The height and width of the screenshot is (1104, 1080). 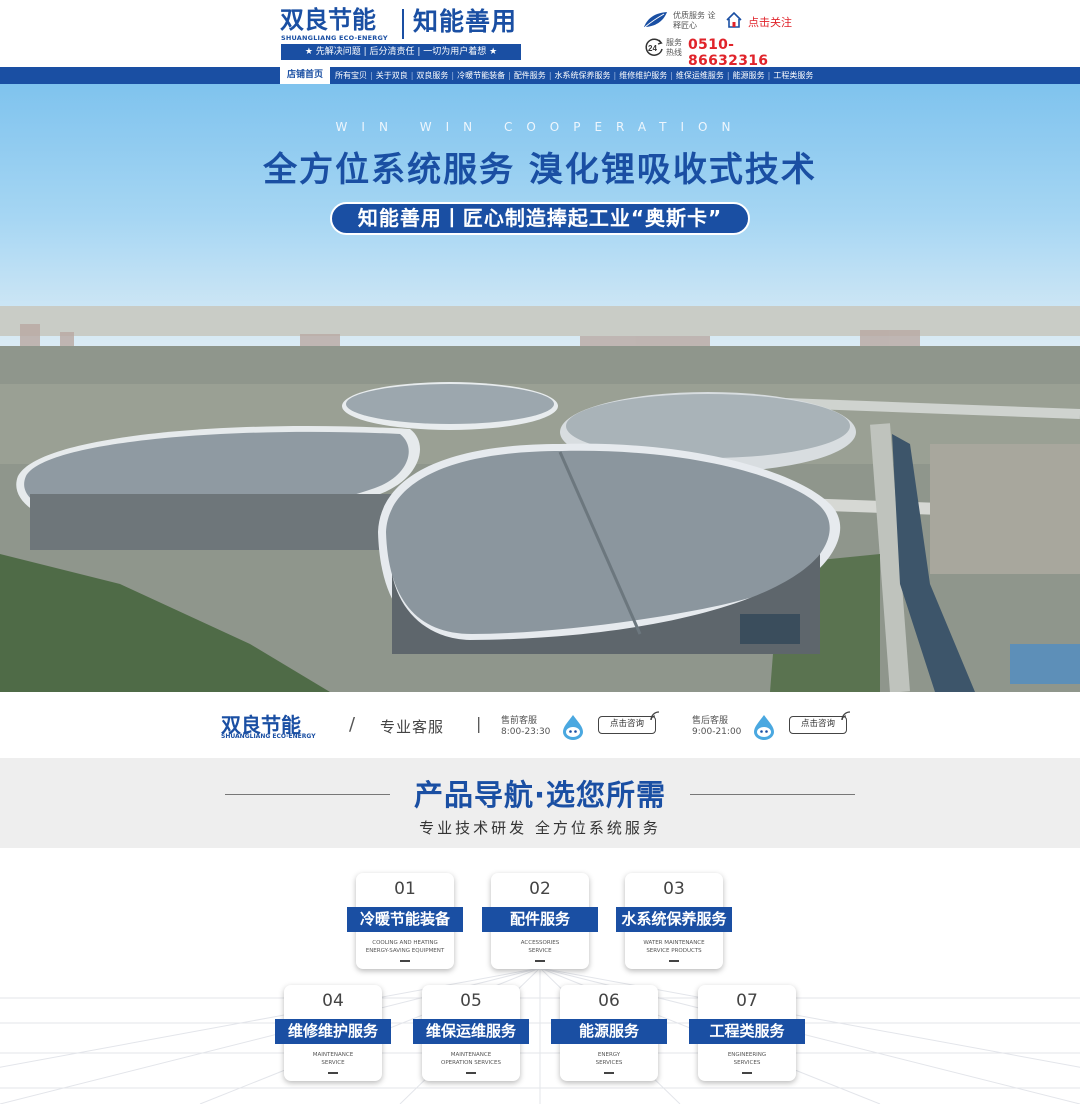 What do you see at coordinates (674, 889) in the screenshot?
I see `card-number: 03` at bounding box center [674, 889].